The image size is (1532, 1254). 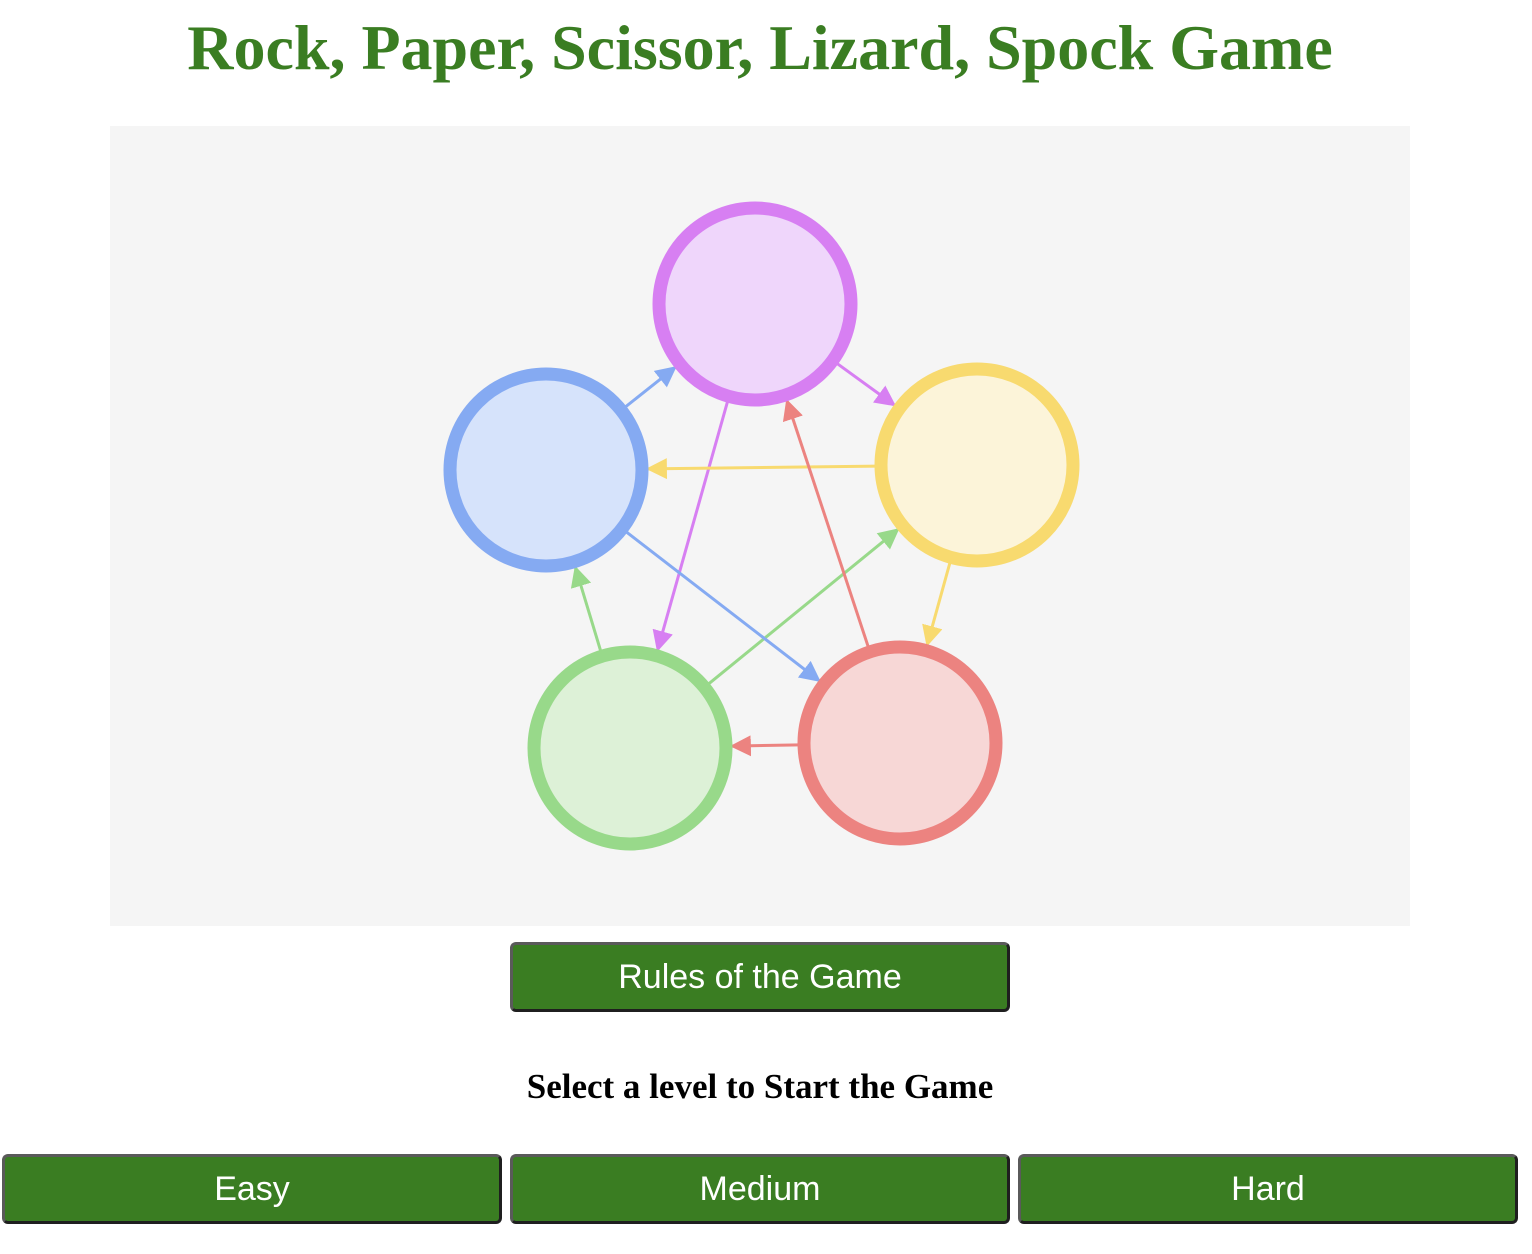 What do you see at coordinates (760, 977) in the screenshot?
I see `rules-button: Rules of the Game` at bounding box center [760, 977].